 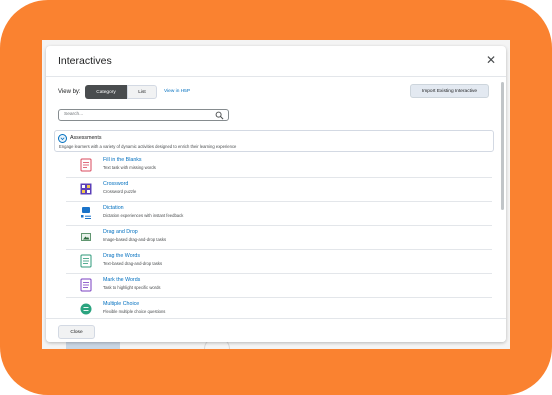 What do you see at coordinates (121, 256) in the screenshot?
I see `item-name: Drag the Words` at bounding box center [121, 256].